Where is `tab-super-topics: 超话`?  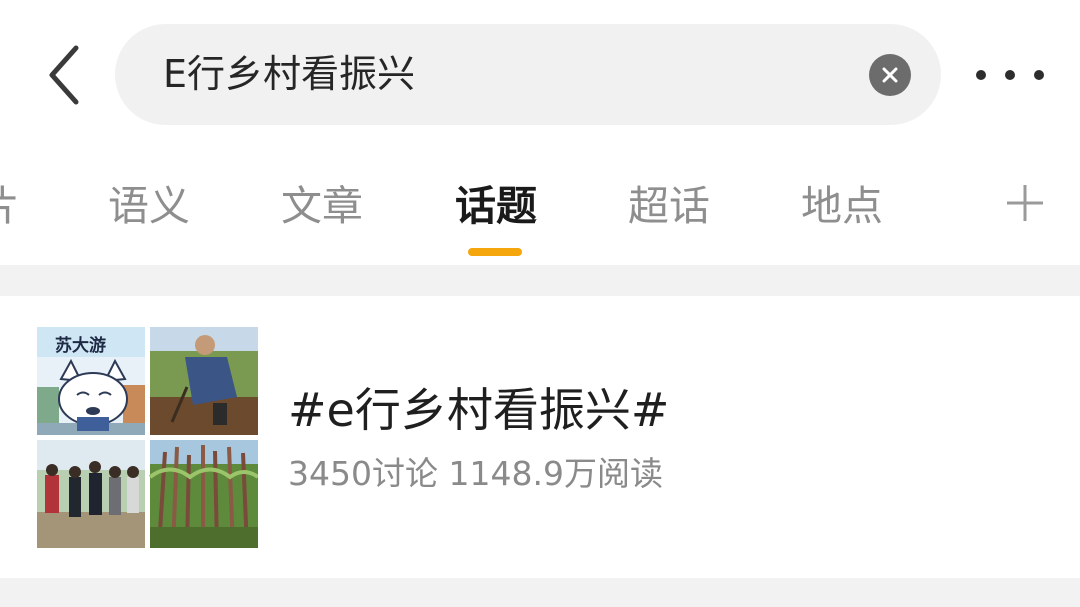
tab-super-topics: 超话 is located at coordinates (669, 206).